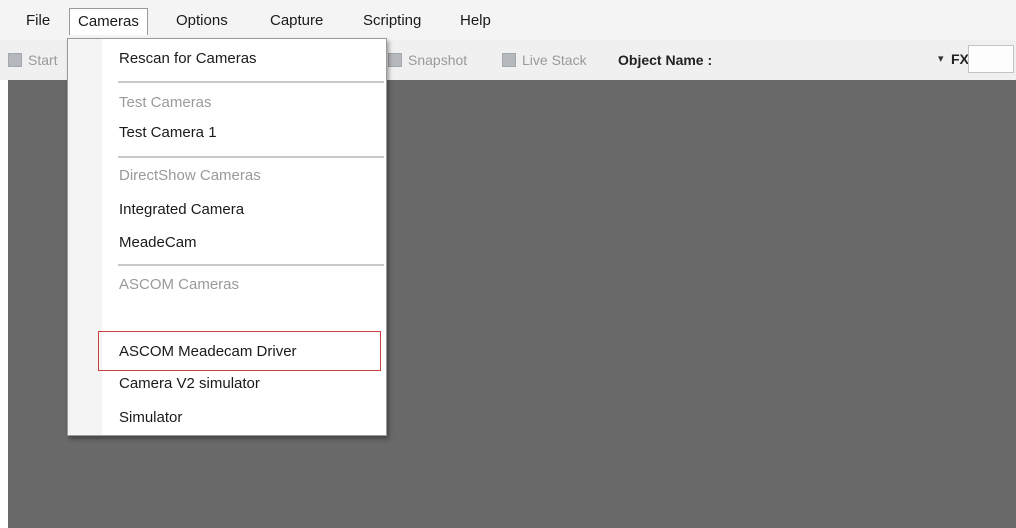  What do you see at coordinates (179, 284) in the screenshot?
I see `ascom-cameras-header: ASCOM Cameras` at bounding box center [179, 284].